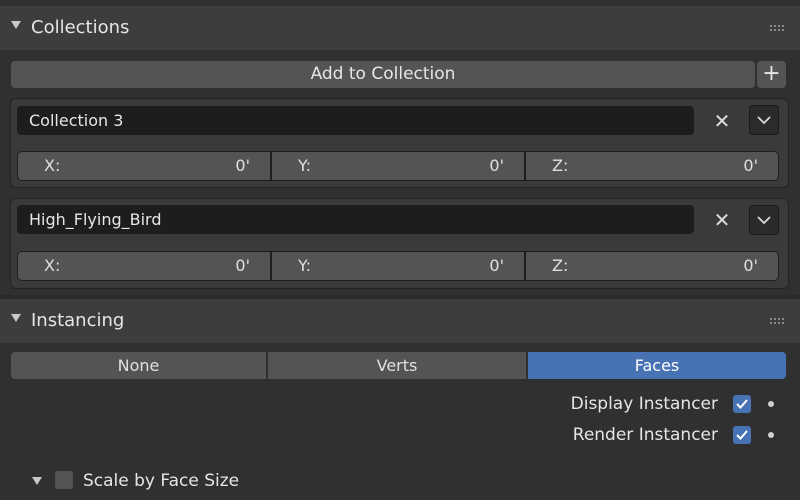 This screenshot has width=800, height=500. What do you see at coordinates (355, 120) in the screenshot?
I see `collection-name-field: Collection 3` at bounding box center [355, 120].